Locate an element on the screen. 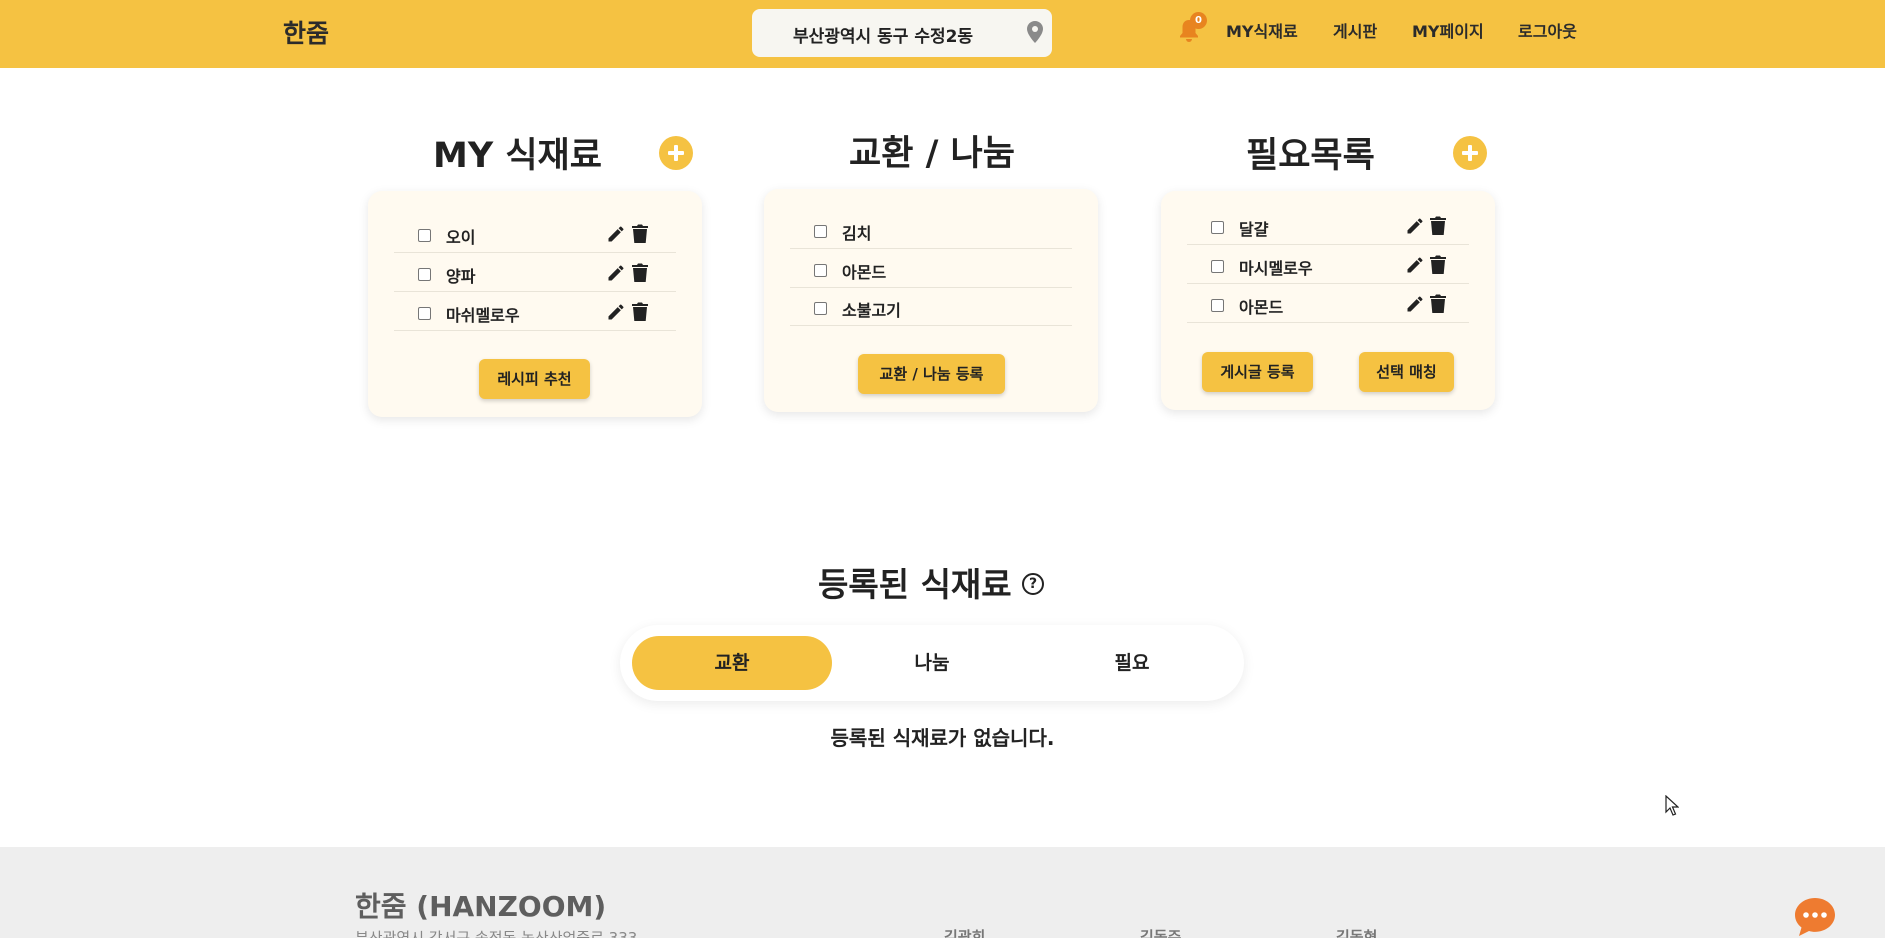 This screenshot has width=1885, height=938. exchange-row: 아몬드 is located at coordinates (931, 269).